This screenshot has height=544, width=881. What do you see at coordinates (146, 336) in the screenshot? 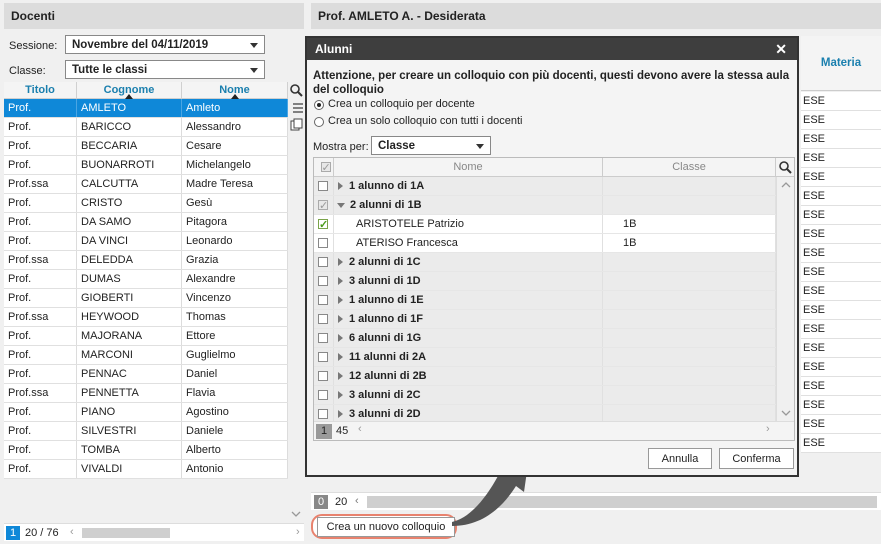
I see `table-row: Prof. MAJORANA Ettore` at bounding box center [146, 336].